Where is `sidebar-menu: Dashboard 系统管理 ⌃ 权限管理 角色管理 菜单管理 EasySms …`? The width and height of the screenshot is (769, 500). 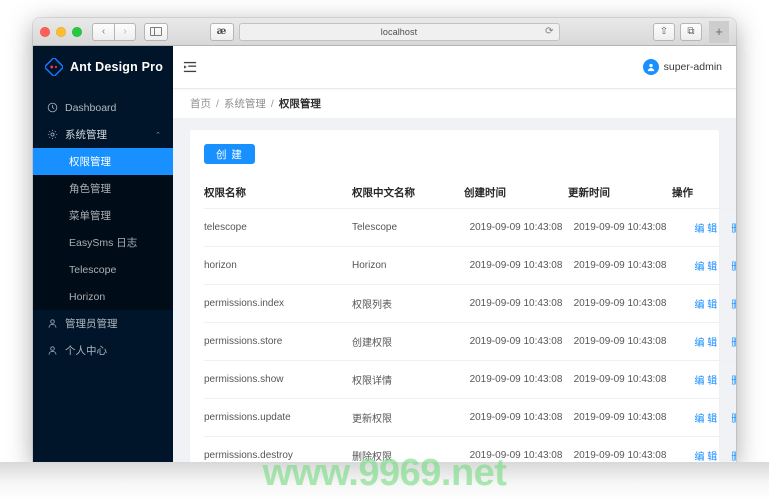 sidebar-menu: Dashboard 系统管理 ⌃ 权限管理 角色管理 菜单管理 EasySms … is located at coordinates (103, 275).